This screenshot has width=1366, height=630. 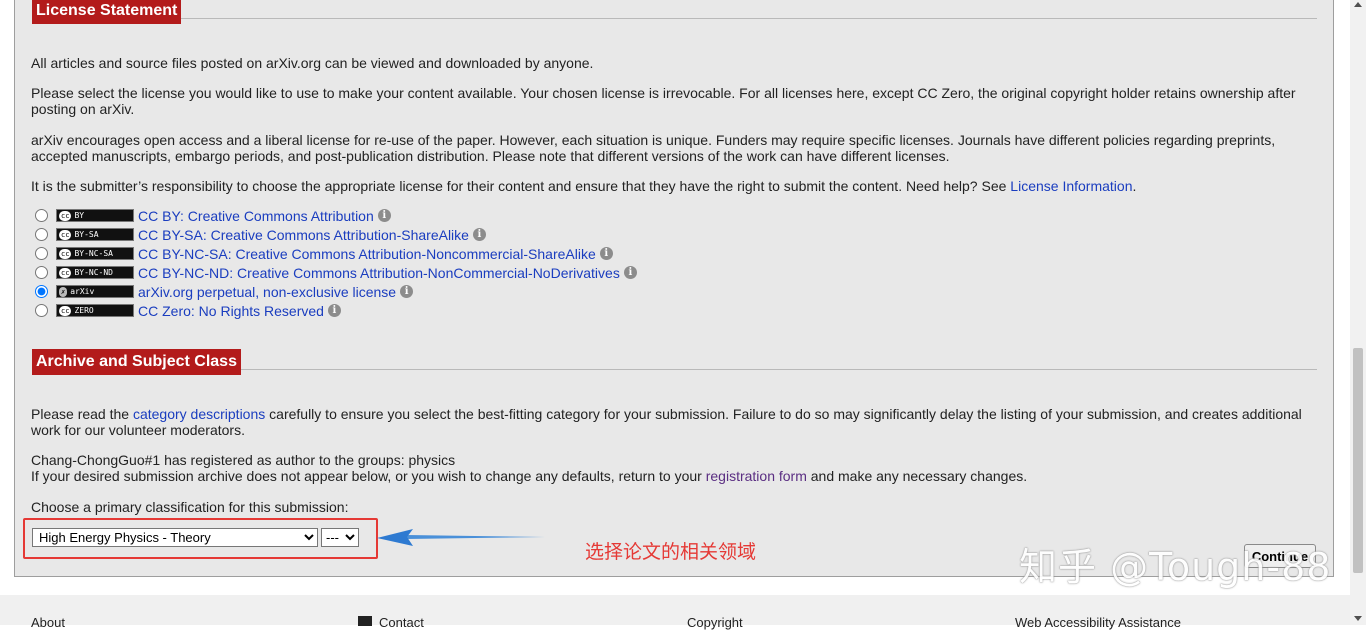 What do you see at coordinates (136, 362) in the screenshot?
I see `archive-section-title: Archive and Subject Class` at bounding box center [136, 362].